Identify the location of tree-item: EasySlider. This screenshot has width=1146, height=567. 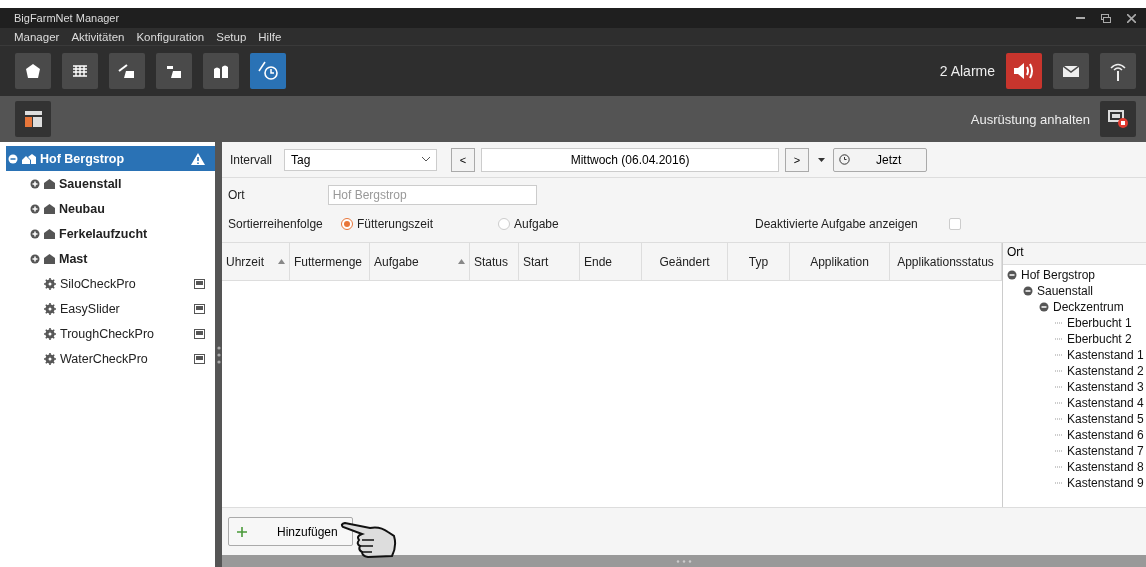
(110, 308).